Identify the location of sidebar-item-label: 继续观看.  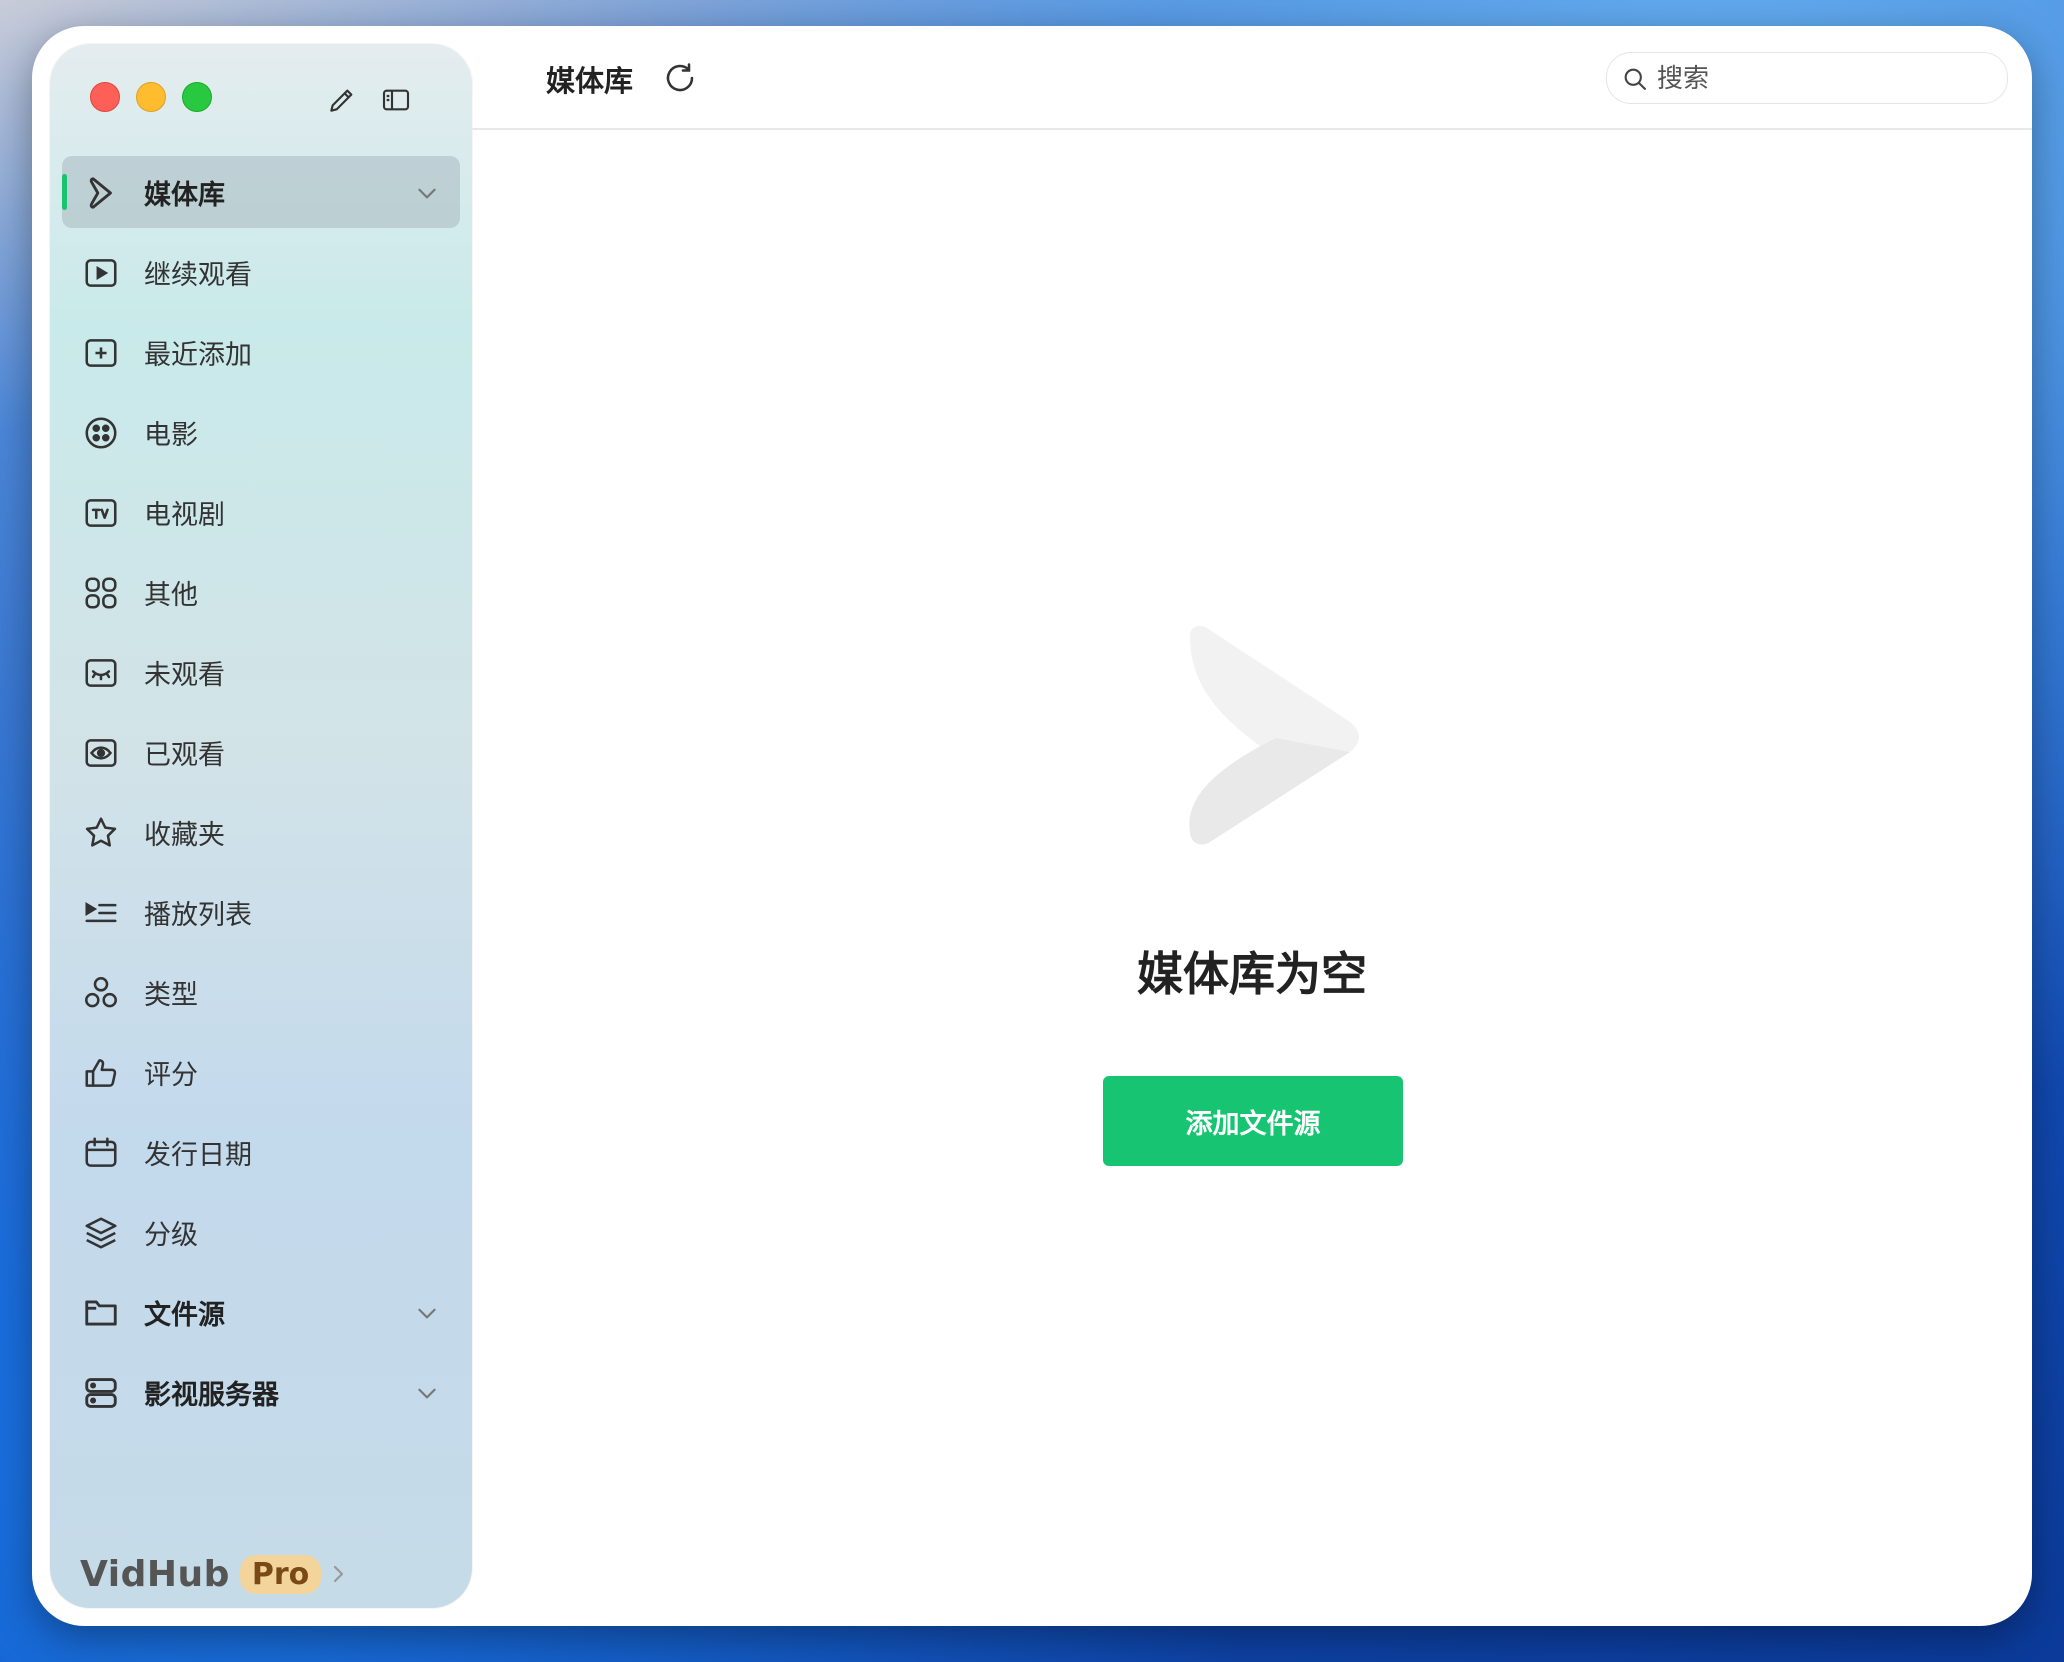
(198, 275).